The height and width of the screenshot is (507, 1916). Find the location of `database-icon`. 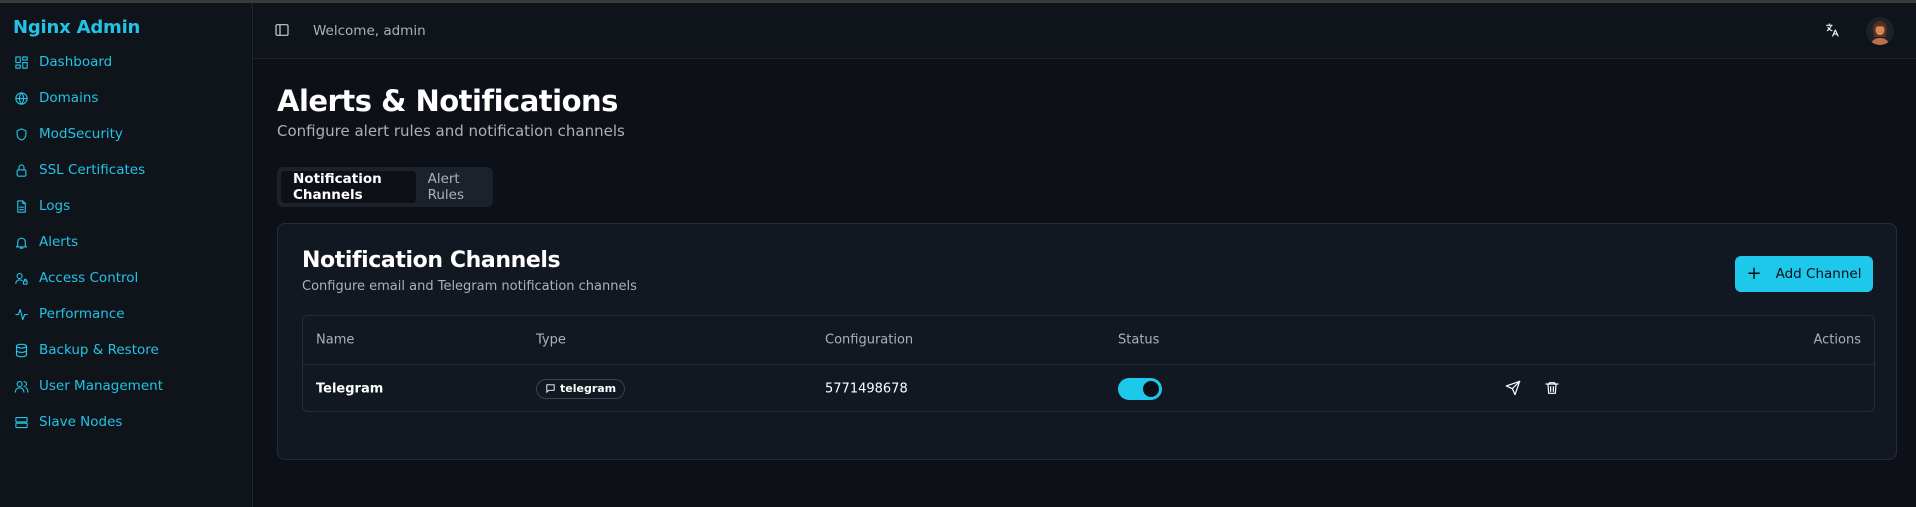

database-icon is located at coordinates (21, 350).